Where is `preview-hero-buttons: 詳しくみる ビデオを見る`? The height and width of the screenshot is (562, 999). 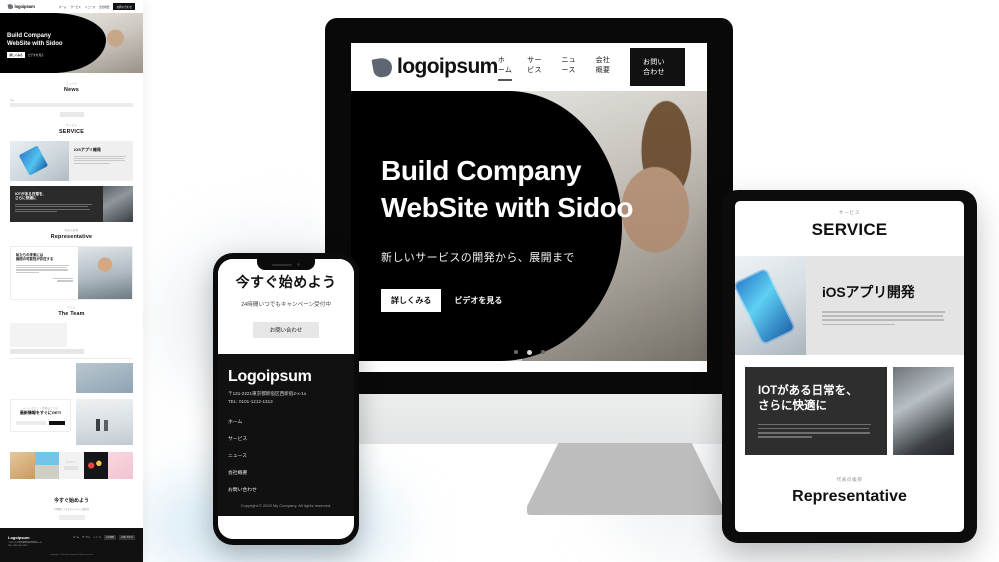
preview-hero-buttons: 詳しくみる ビデオを見る is located at coordinates (35, 55).